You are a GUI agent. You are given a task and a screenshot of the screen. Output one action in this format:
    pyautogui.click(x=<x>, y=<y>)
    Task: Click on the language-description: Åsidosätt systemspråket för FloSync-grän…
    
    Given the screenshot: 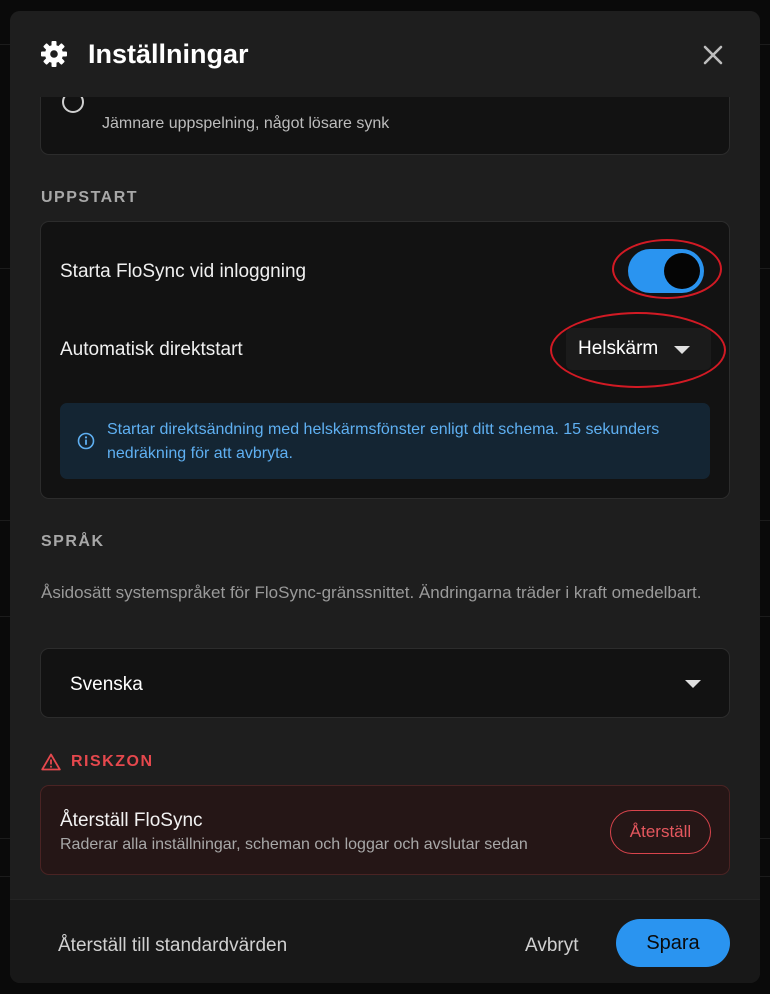 What is the action you would take?
    pyautogui.click(x=371, y=592)
    